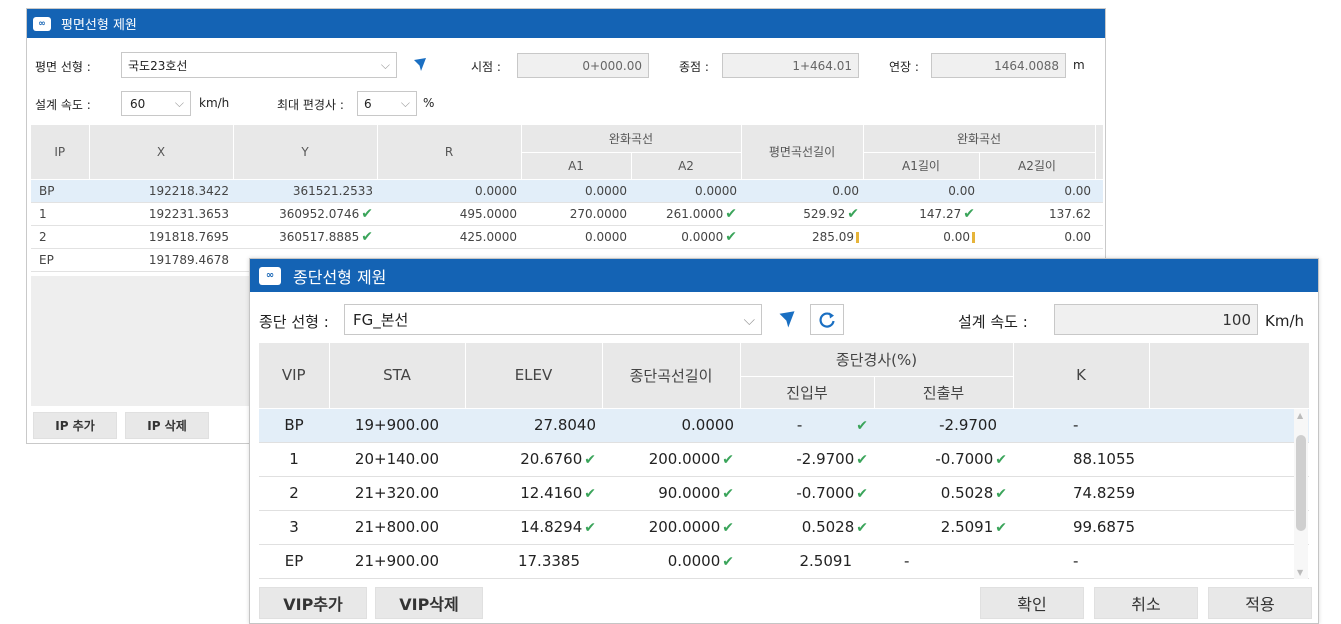  Describe the element at coordinates (313, 603) in the screenshot. I see `add-vip-button: VIP추가` at that location.